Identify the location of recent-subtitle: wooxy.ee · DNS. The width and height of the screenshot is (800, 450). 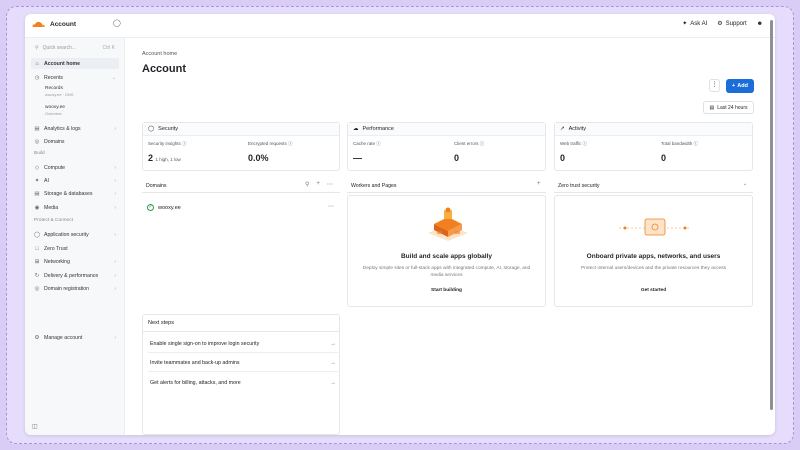
(59, 94).